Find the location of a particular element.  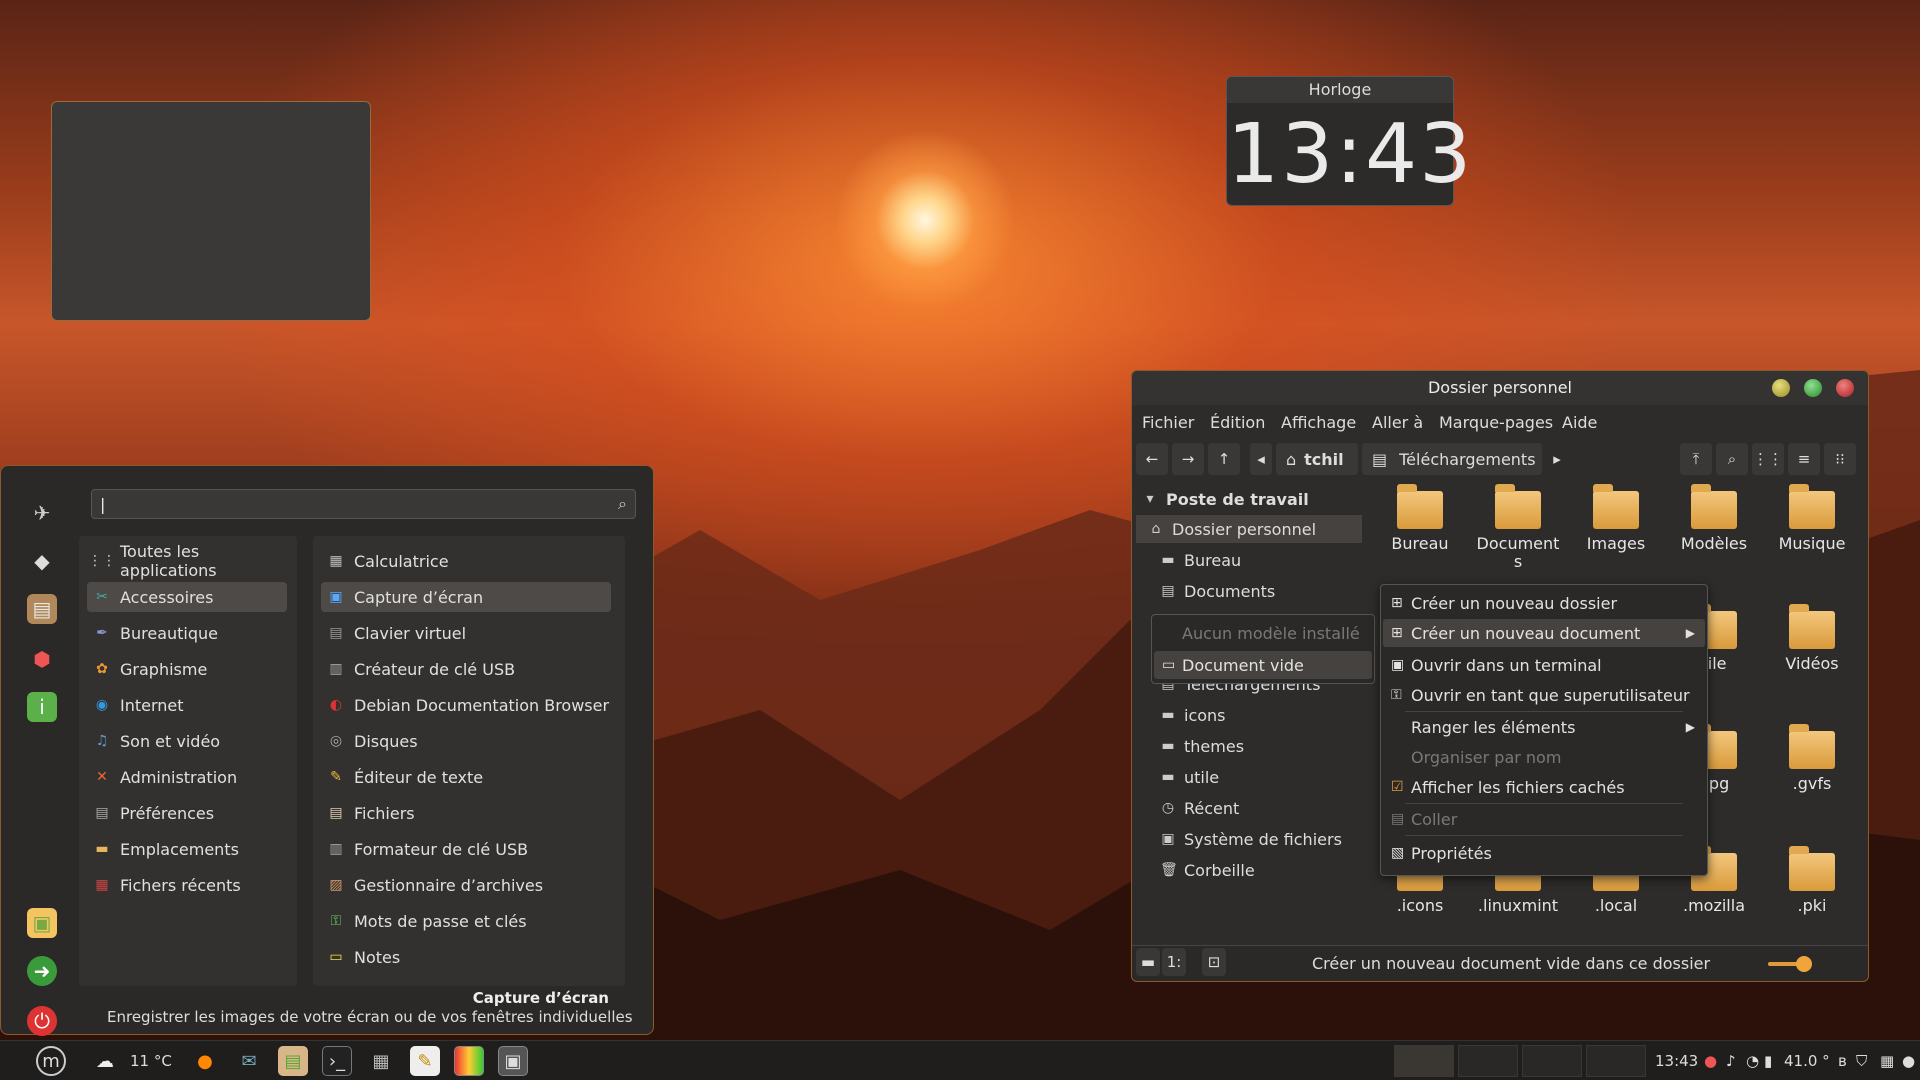

menu-item-open-as-root: ⚿ Ouvrir en tant que superutilisateur is located at coordinates (1544, 695).